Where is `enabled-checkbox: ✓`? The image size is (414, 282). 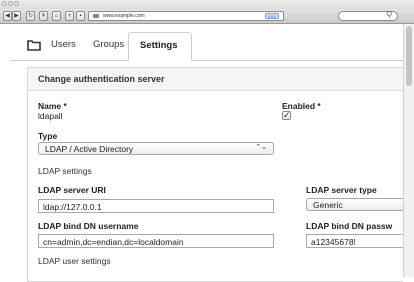 enabled-checkbox: ✓ is located at coordinates (286, 115).